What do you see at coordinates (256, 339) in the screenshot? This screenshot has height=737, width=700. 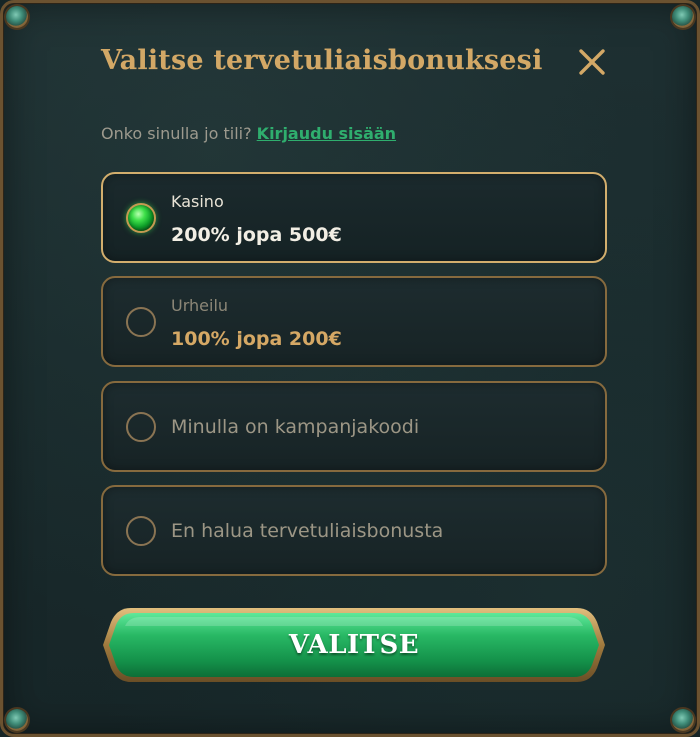 I see `option-bonus-value: 100% jopa 200€` at bounding box center [256, 339].